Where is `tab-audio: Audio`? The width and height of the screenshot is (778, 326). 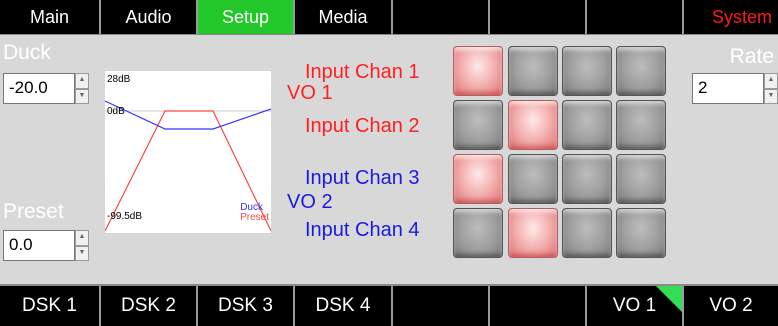 tab-audio: Audio is located at coordinates (149, 17).